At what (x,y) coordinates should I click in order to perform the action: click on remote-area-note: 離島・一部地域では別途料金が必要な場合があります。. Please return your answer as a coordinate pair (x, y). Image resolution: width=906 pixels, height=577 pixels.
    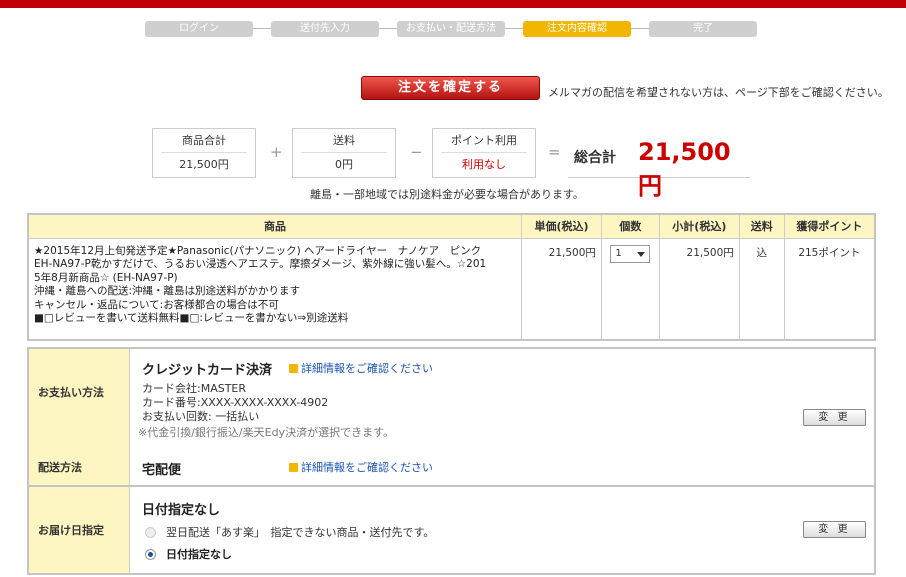
    Looking at the image, I should click on (447, 194).